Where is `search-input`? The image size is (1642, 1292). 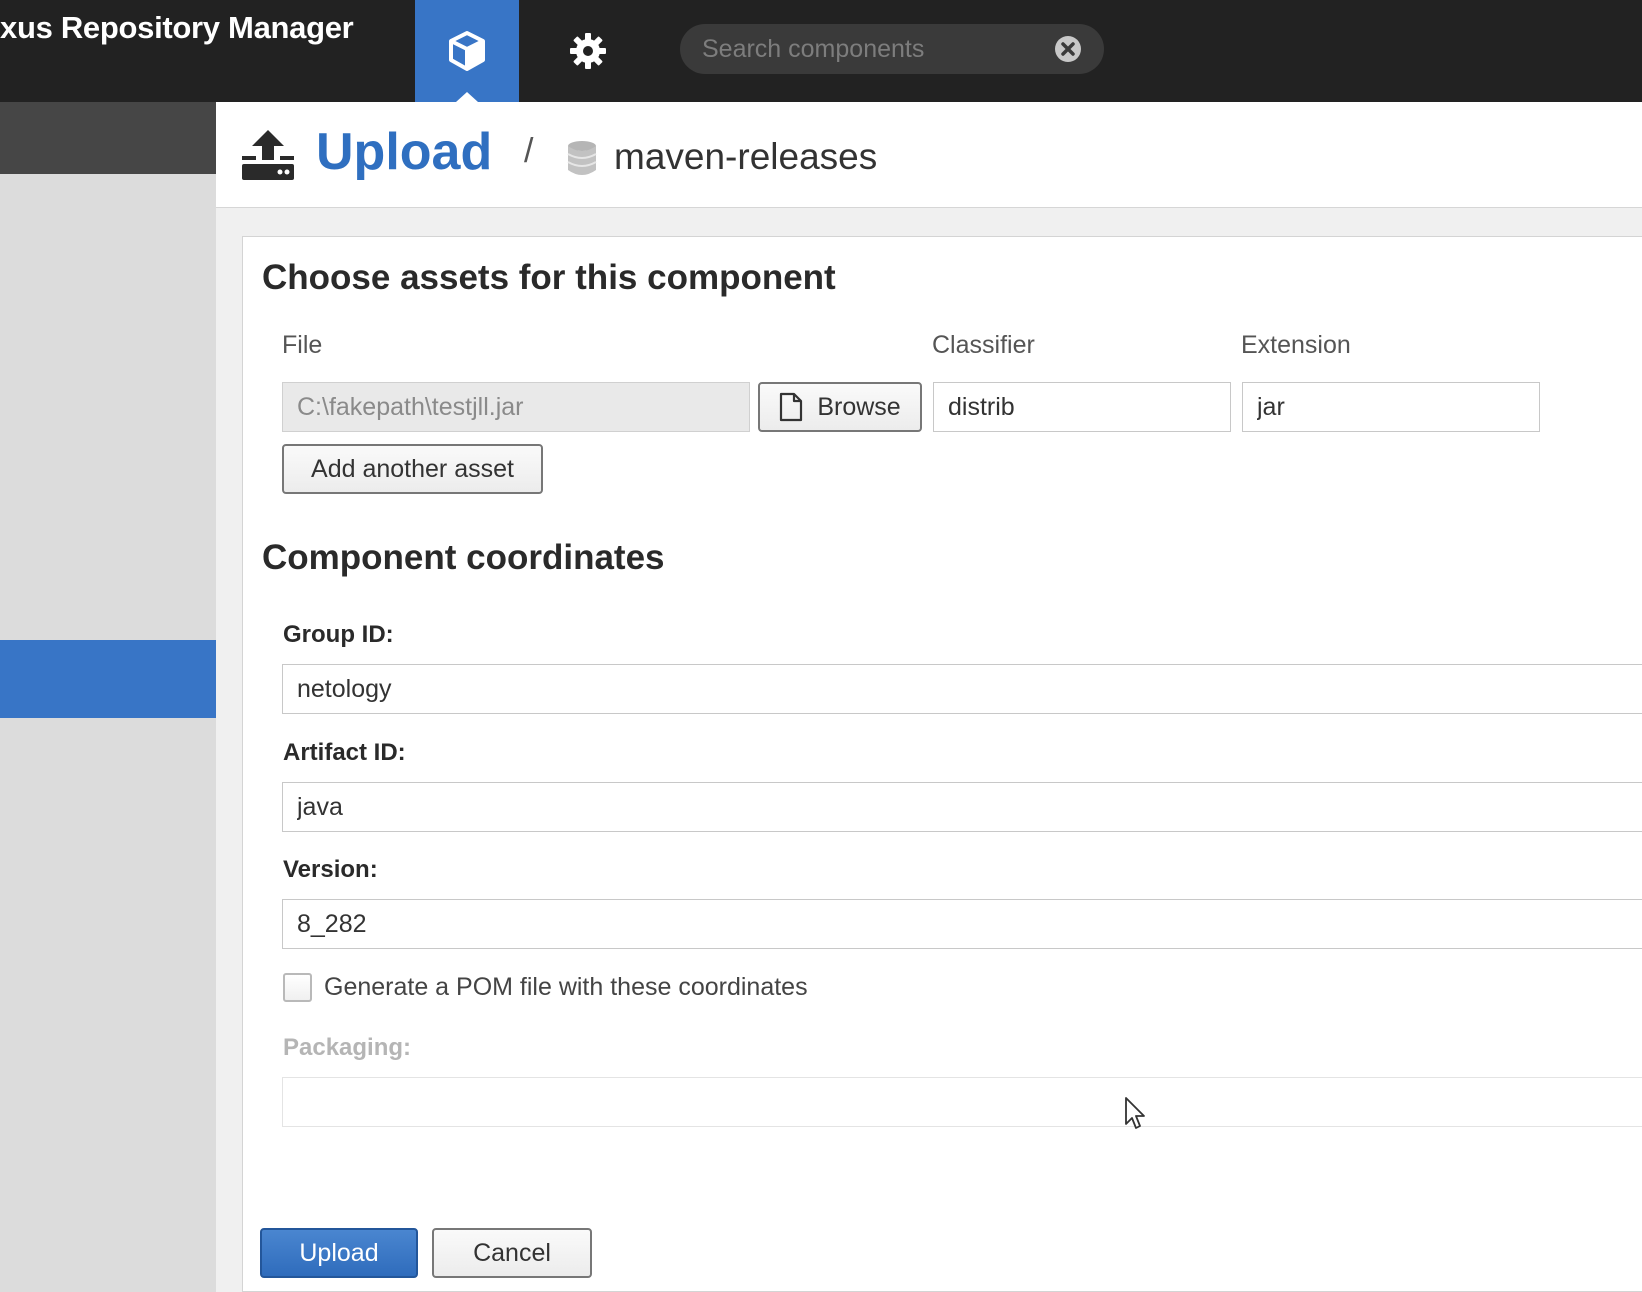 search-input is located at coordinates (870, 49).